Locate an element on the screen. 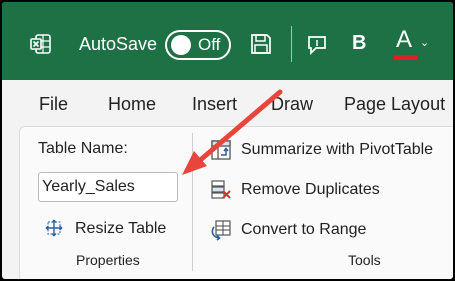  remove-duplicates-button: Remove Duplicates is located at coordinates (310, 190).